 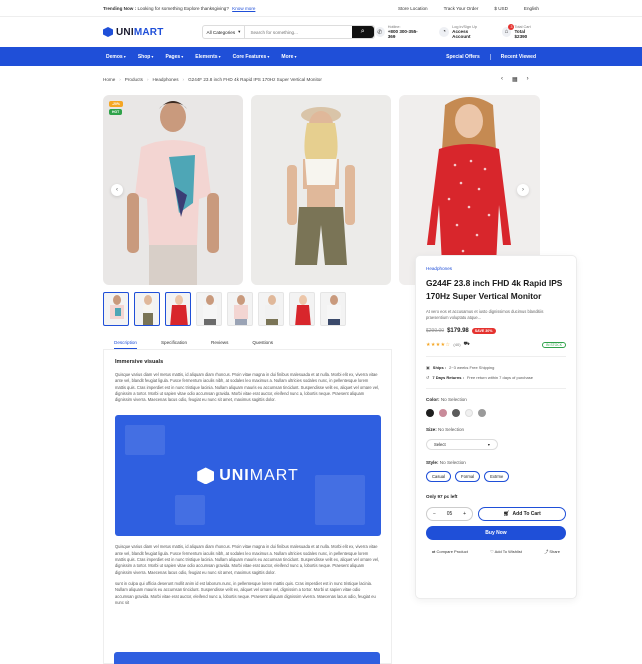 What do you see at coordinates (239, 31) in the screenshot?
I see `chevron-down-icon: ▾` at bounding box center [239, 31].